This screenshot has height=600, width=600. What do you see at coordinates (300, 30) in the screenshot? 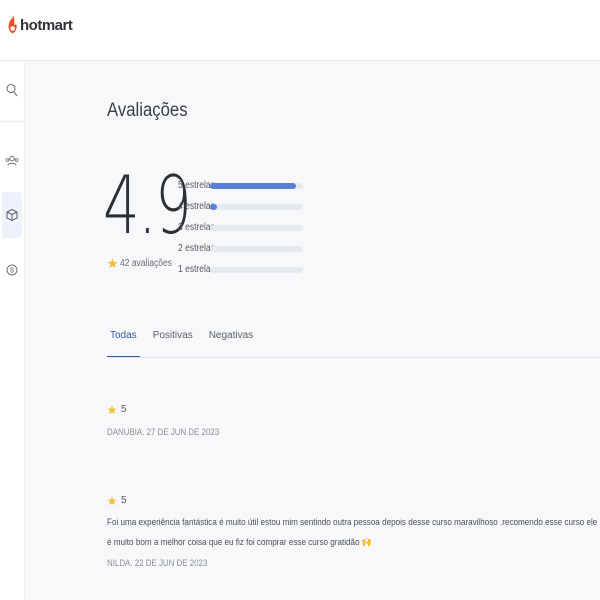
I see `top-bar: hotmart` at bounding box center [300, 30].